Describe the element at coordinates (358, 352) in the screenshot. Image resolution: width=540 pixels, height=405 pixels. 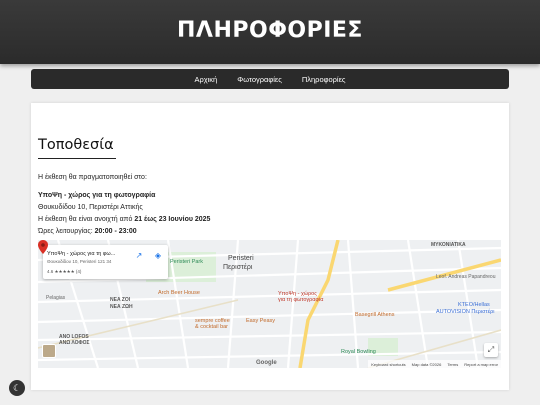
I see `poi-royal-bowling: Royal Bowling` at that location.